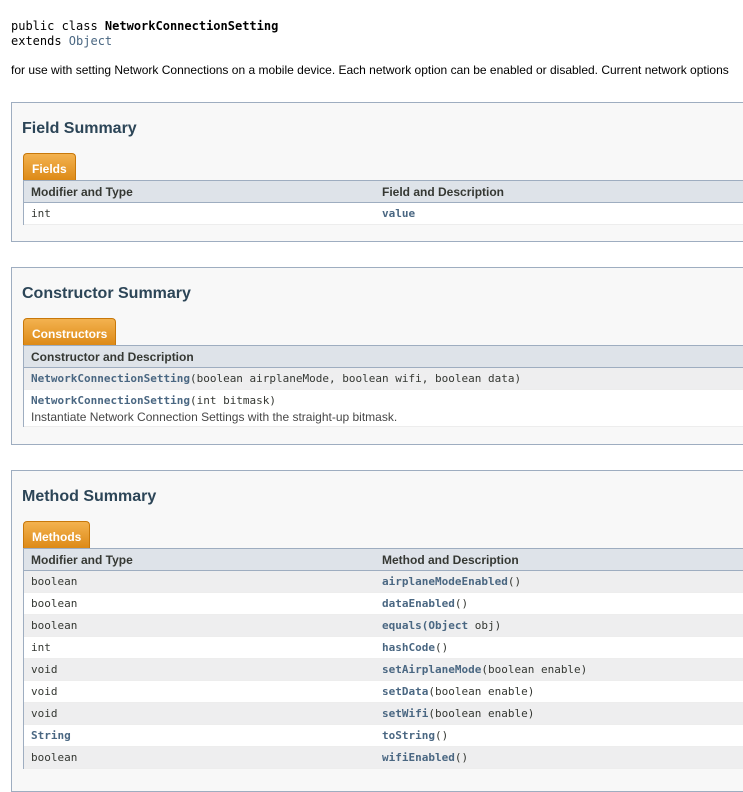 The width and height of the screenshot is (743, 792). I want to click on class-name: NetworkConnectionSetting, so click(191, 26).